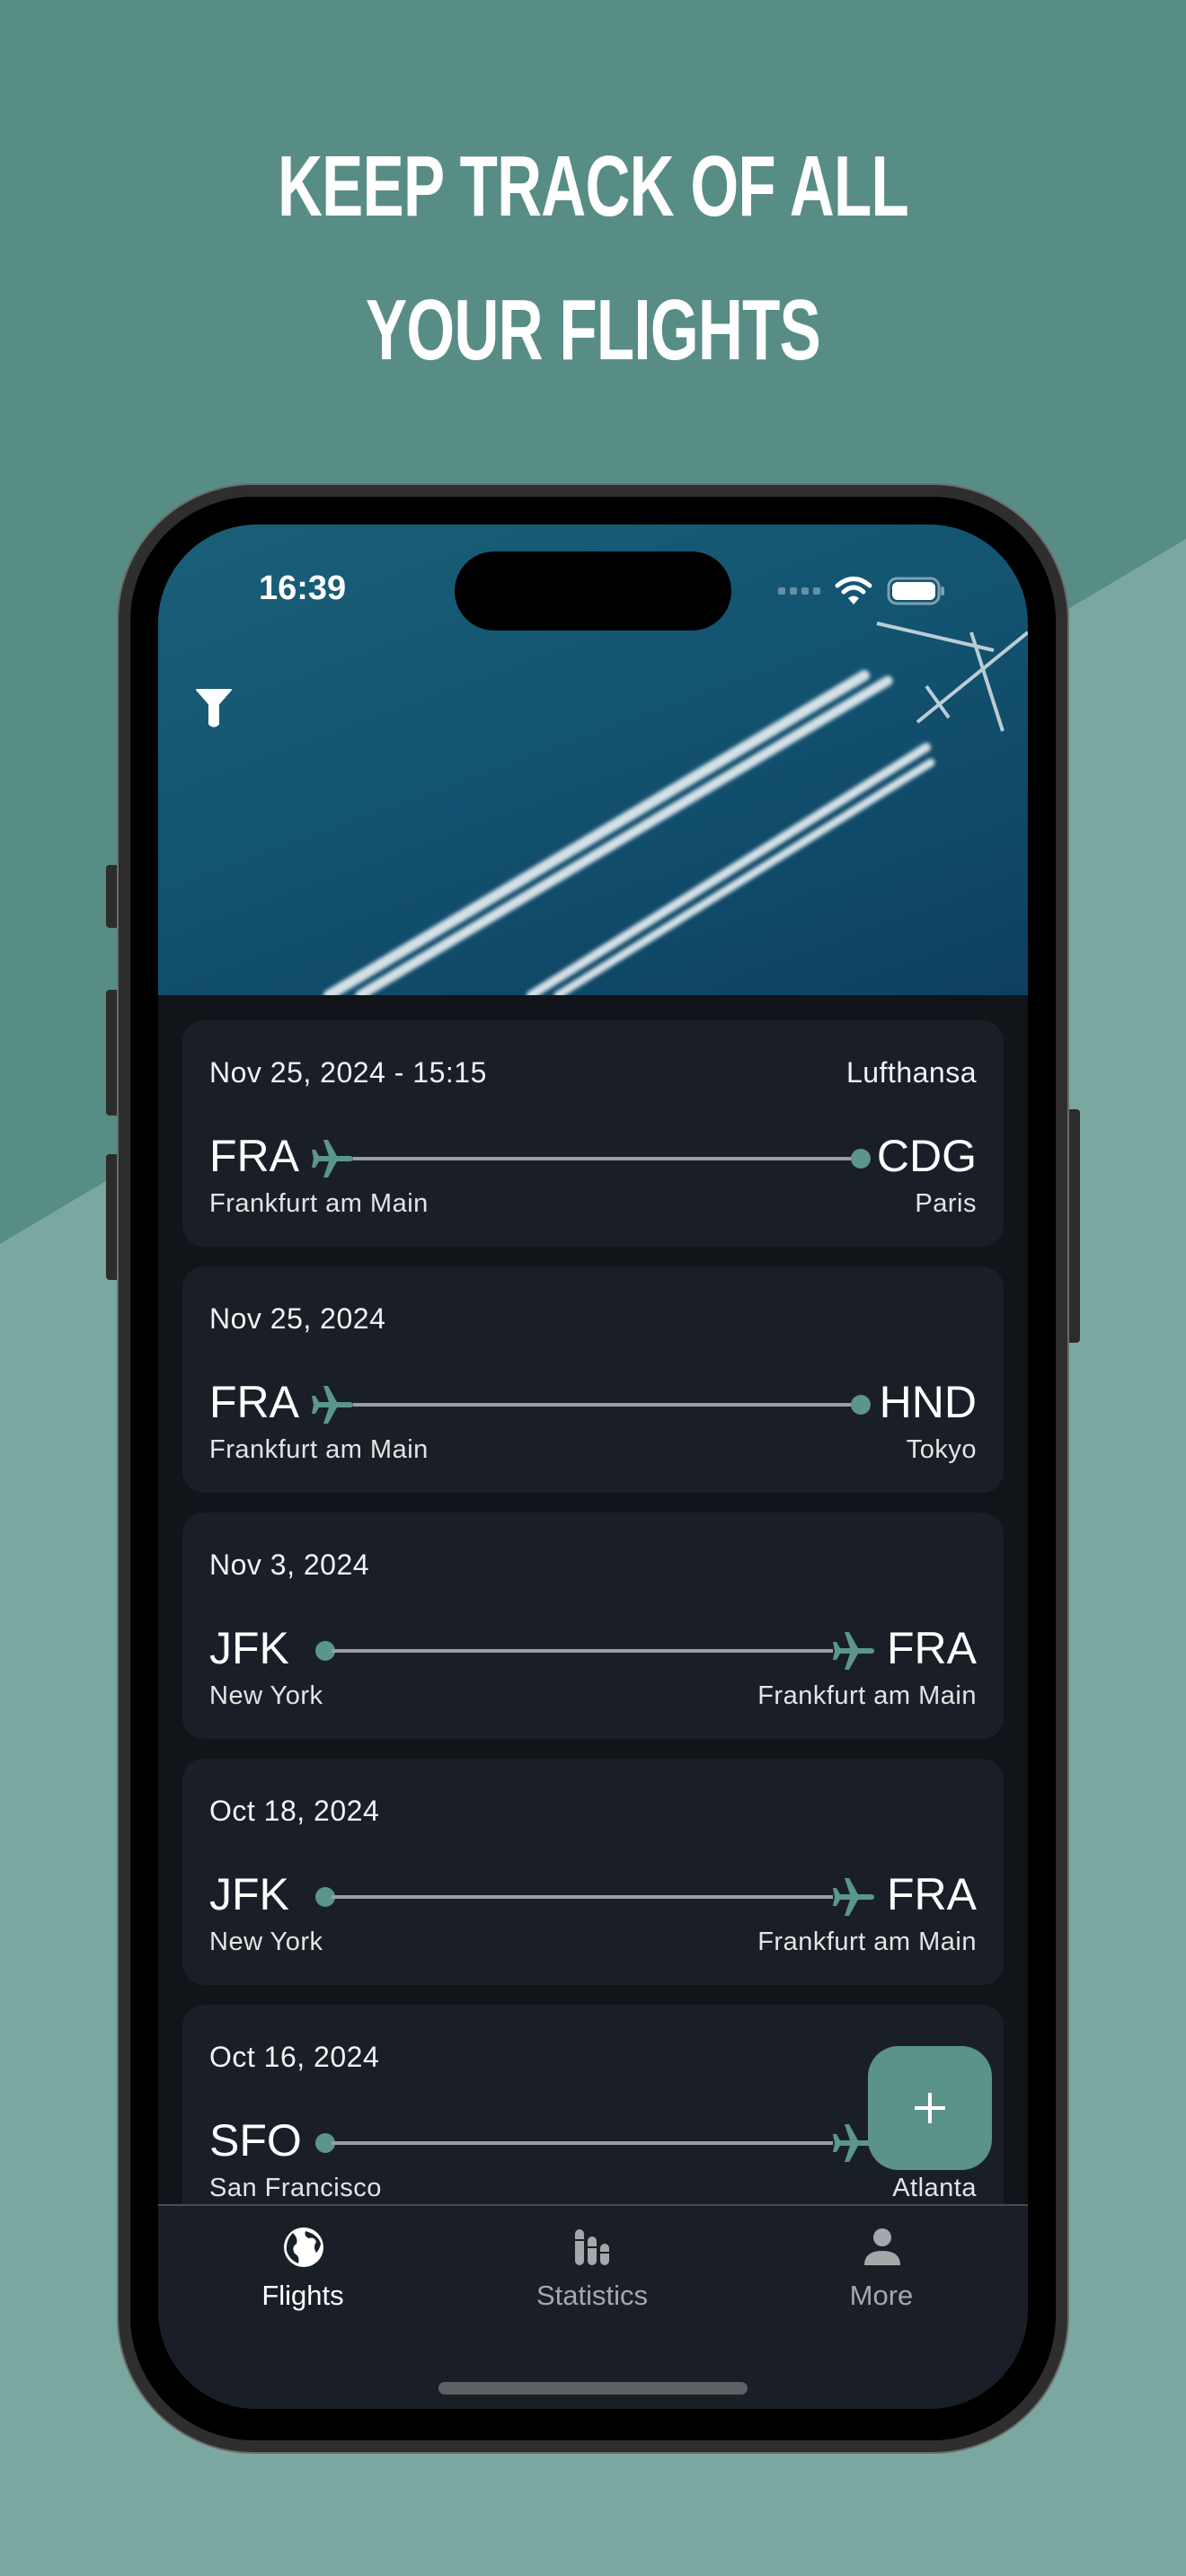 The width and height of the screenshot is (1186, 2576). Describe the element at coordinates (593, 760) in the screenshot. I see `hero-image: 16:39` at that location.